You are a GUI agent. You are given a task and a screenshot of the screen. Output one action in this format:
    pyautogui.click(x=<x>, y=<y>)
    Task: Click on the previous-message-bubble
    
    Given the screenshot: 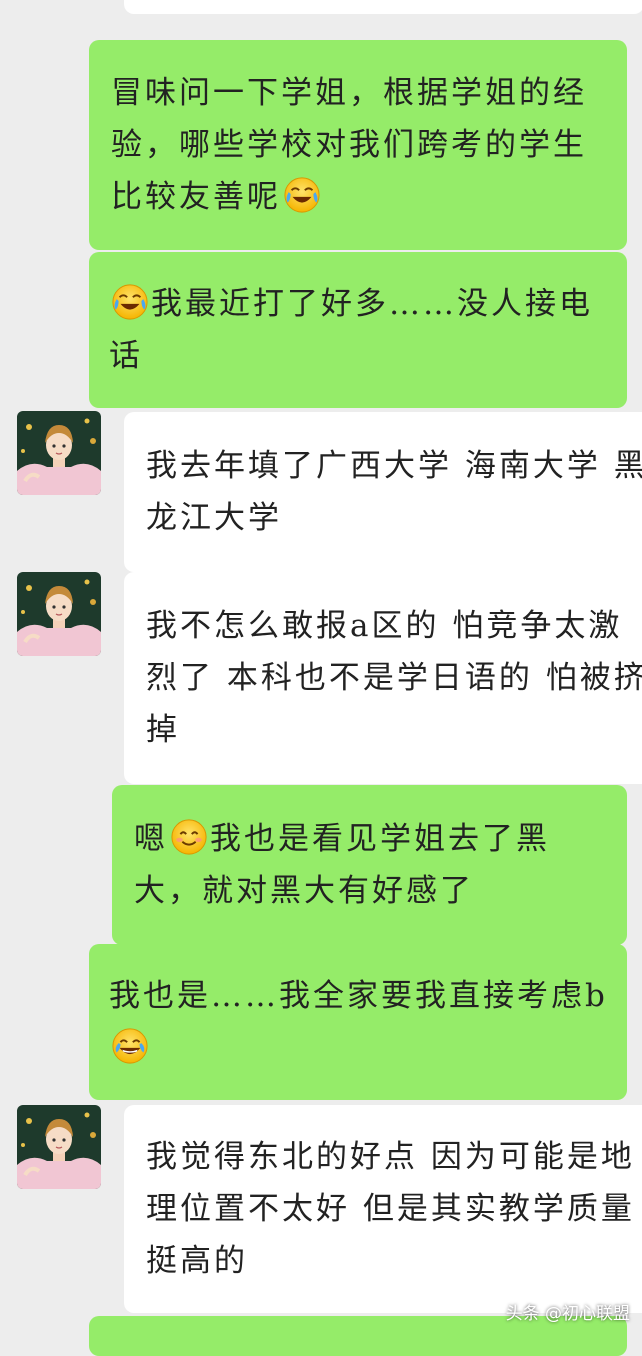 What is the action you would take?
    pyautogui.click(x=383, y=7)
    